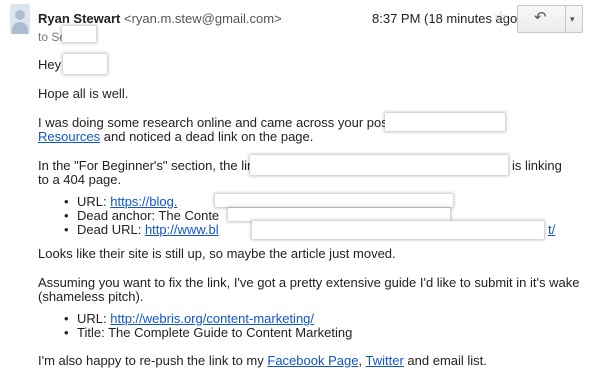  What do you see at coordinates (20, 15) in the screenshot?
I see `avatar-head-shape` at bounding box center [20, 15].